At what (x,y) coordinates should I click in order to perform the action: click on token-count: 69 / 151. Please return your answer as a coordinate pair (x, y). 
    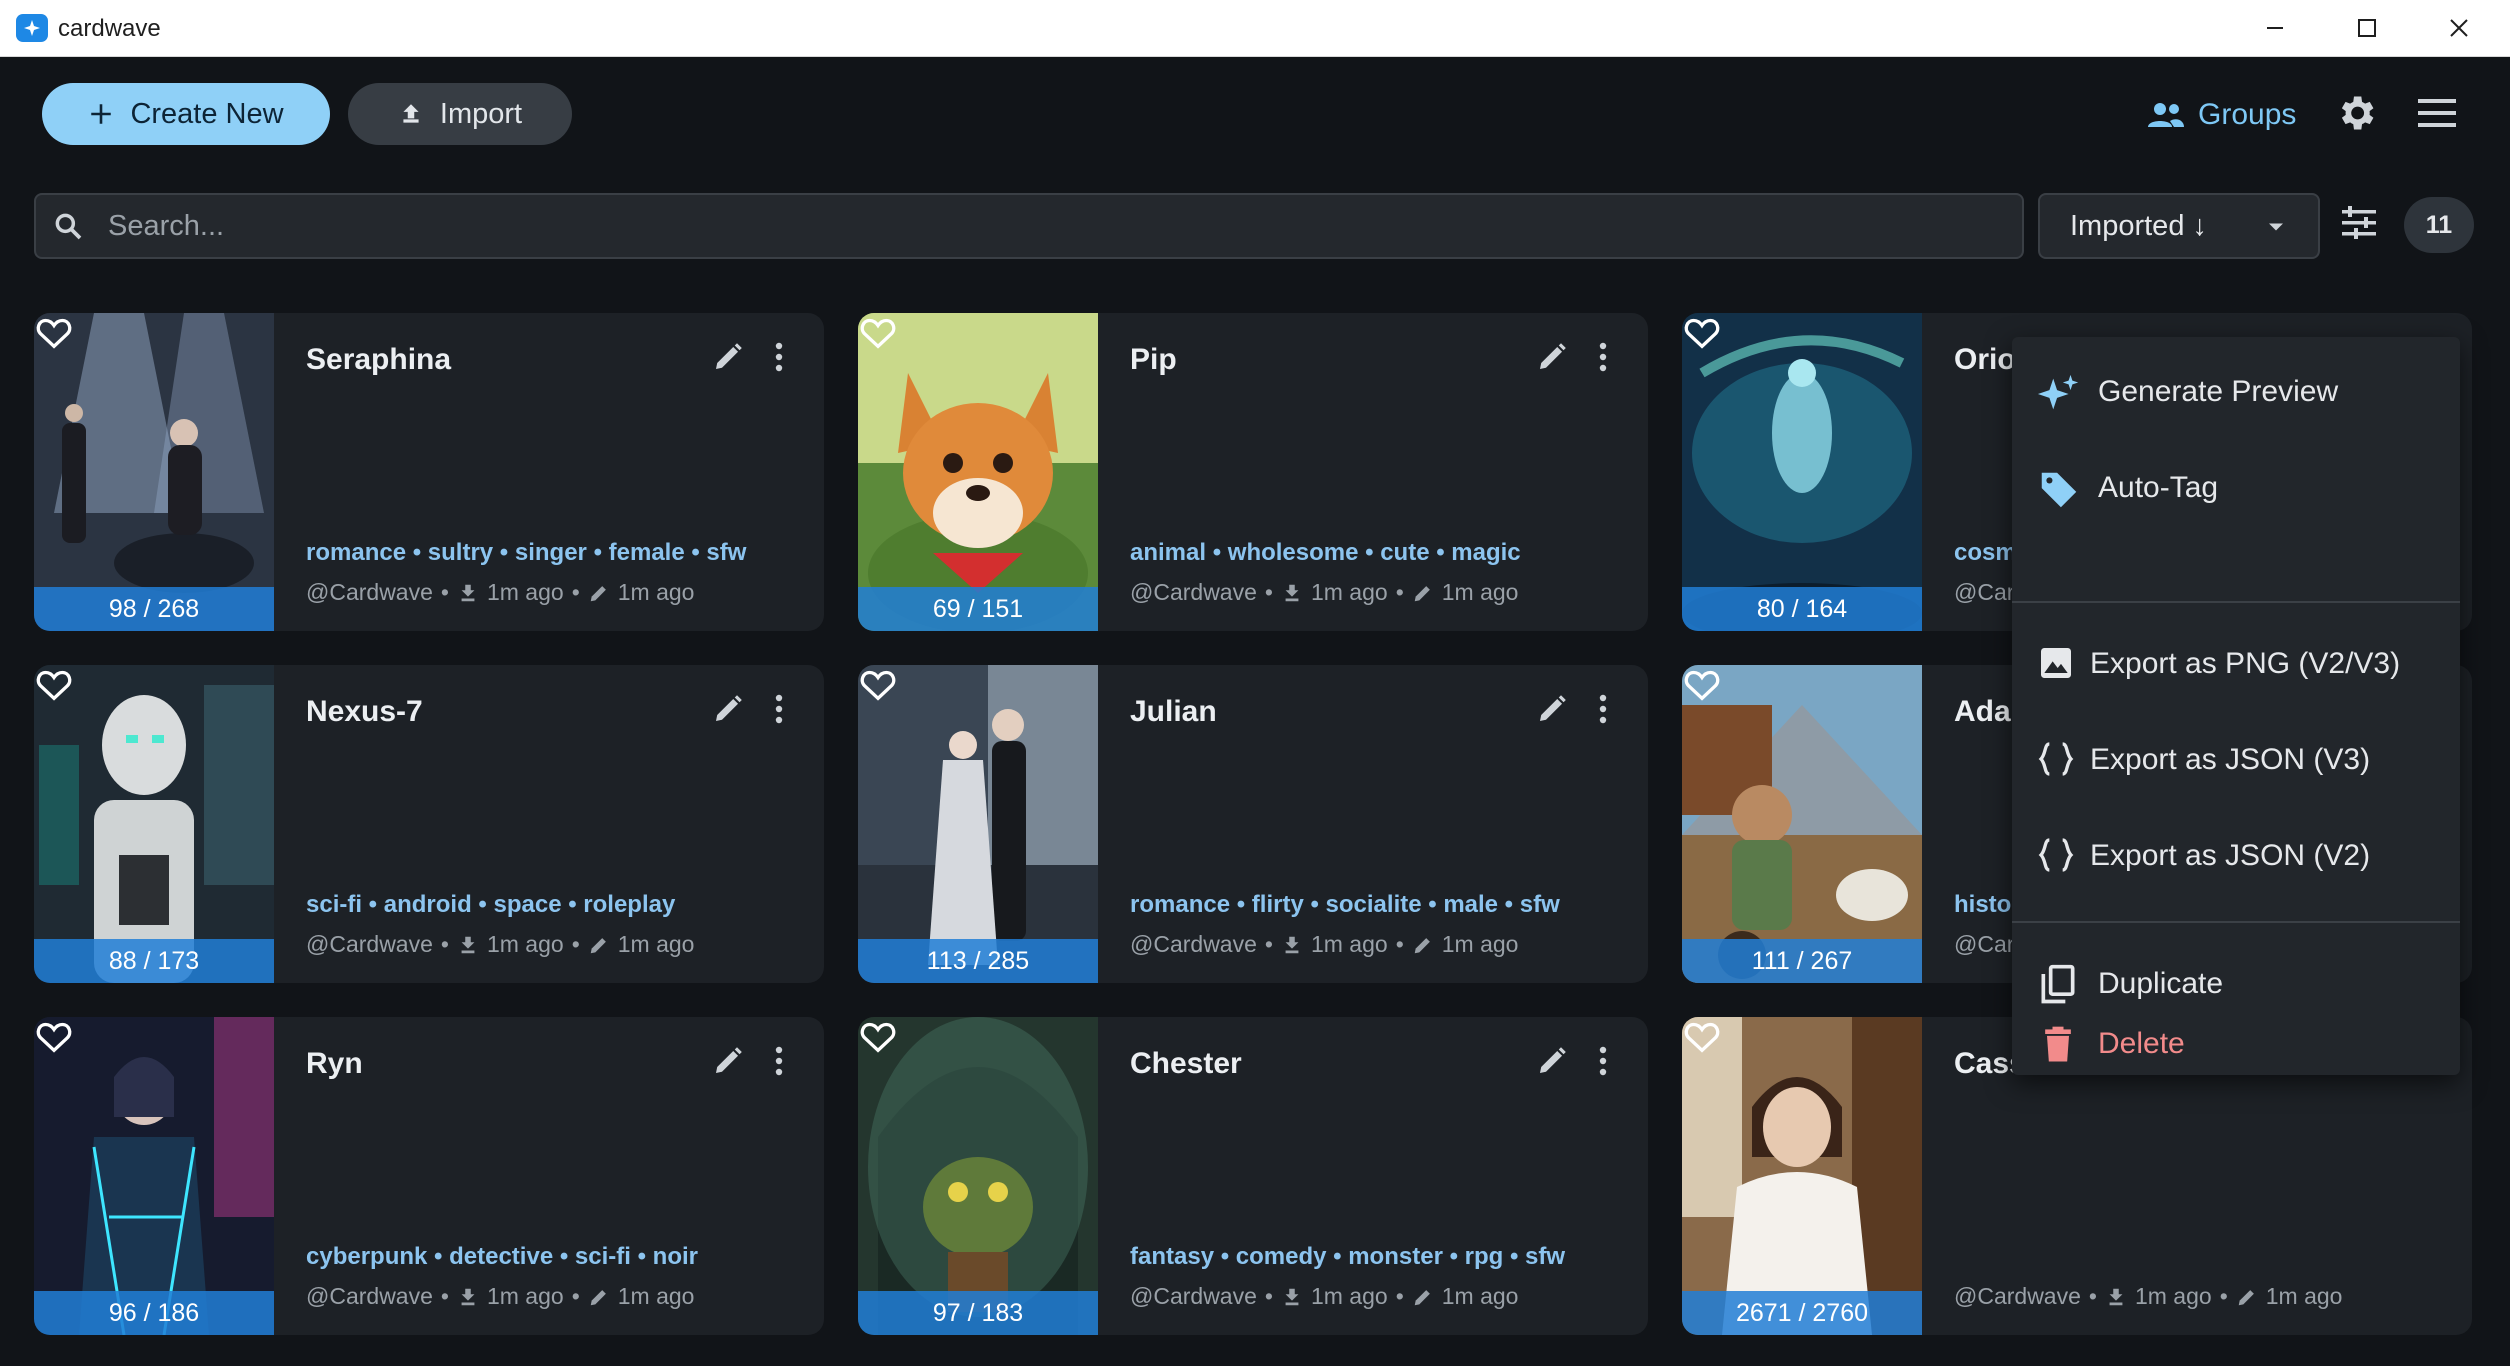
    Looking at the image, I should click on (978, 609).